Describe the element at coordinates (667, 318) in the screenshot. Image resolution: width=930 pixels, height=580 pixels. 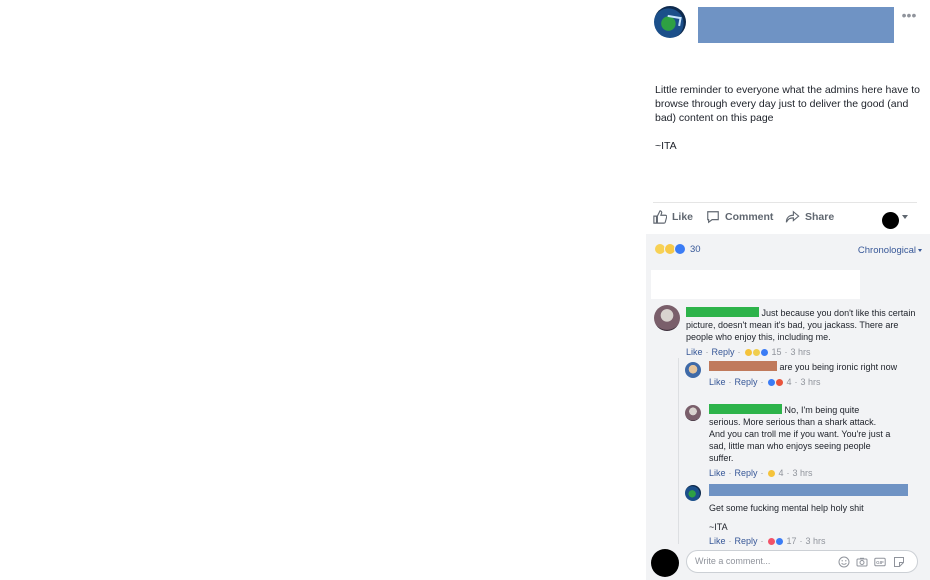
I see `commenter-avatar` at that location.